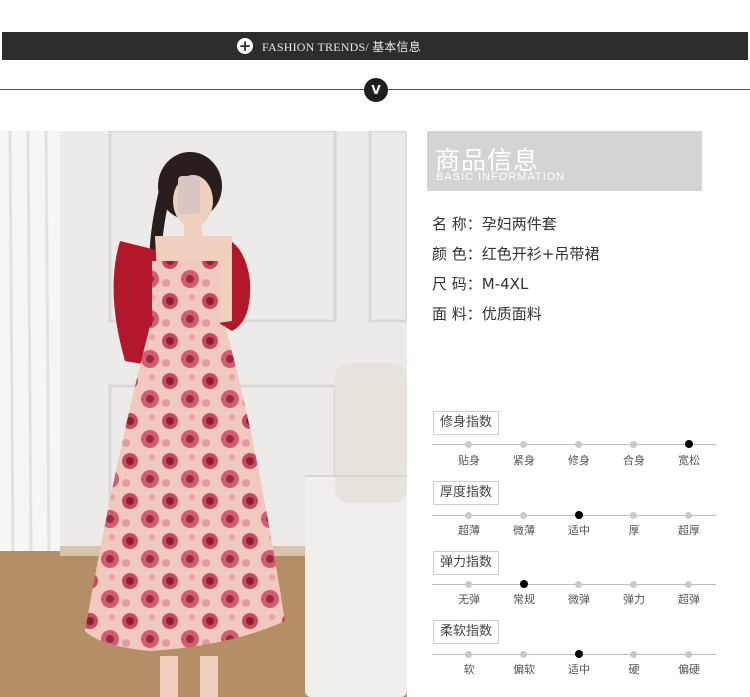  Describe the element at coordinates (466, 423) in the screenshot. I see `fit-index-label: 修身指数` at that location.